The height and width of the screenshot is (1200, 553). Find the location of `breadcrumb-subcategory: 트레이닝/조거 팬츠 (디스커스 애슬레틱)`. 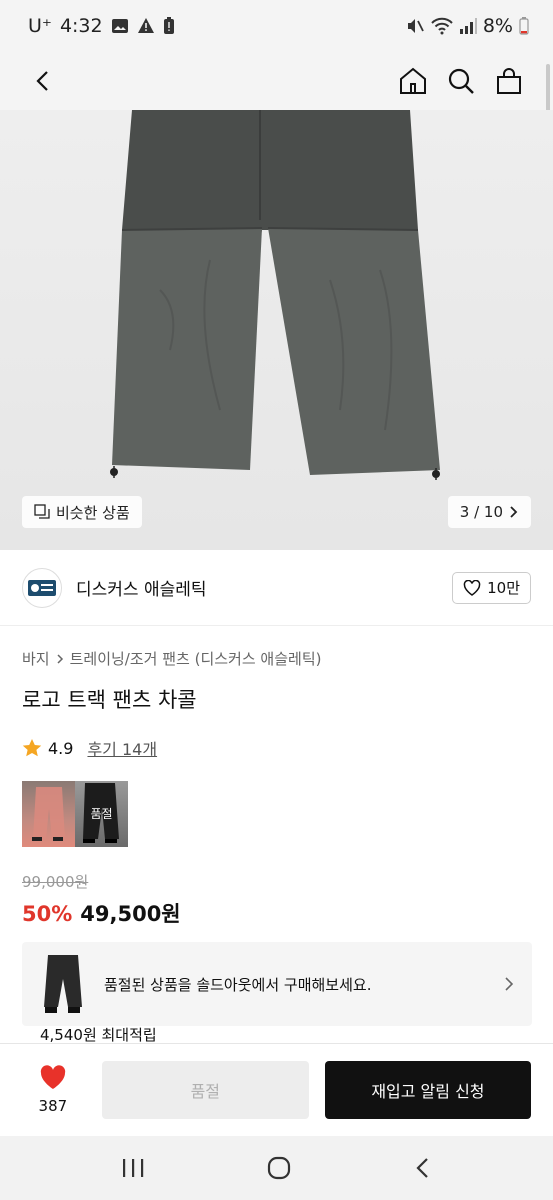

breadcrumb-subcategory: 트레이닝/조거 팬츠 (디스커스 애슬레틱) is located at coordinates (196, 658).